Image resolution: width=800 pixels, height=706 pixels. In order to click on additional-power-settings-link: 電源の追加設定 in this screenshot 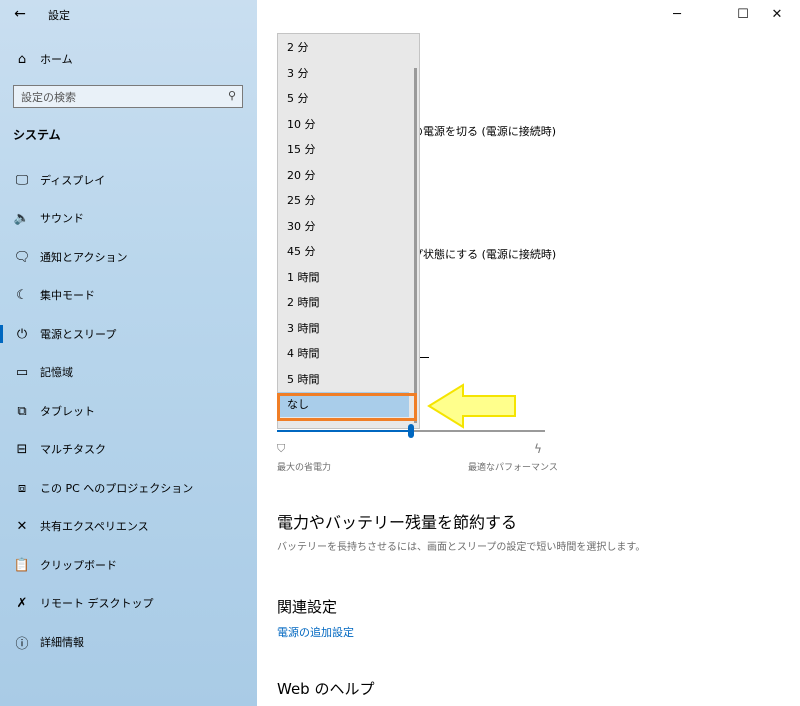, I will do `click(315, 632)`.